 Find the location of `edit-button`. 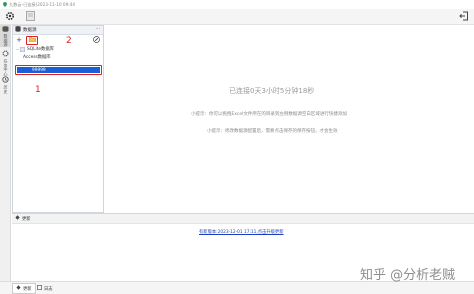

edit-button is located at coordinates (96, 40).